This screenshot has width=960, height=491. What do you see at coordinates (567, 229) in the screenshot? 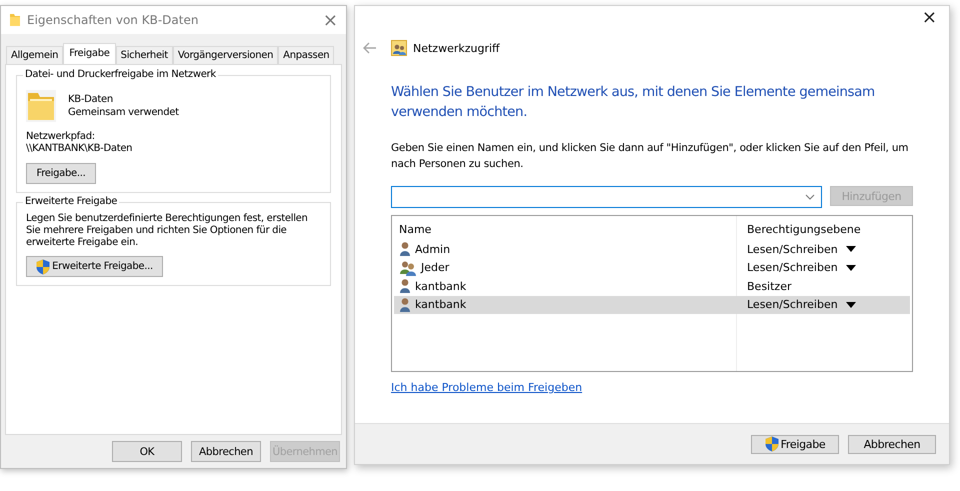
I see `column-header: Name` at bounding box center [567, 229].